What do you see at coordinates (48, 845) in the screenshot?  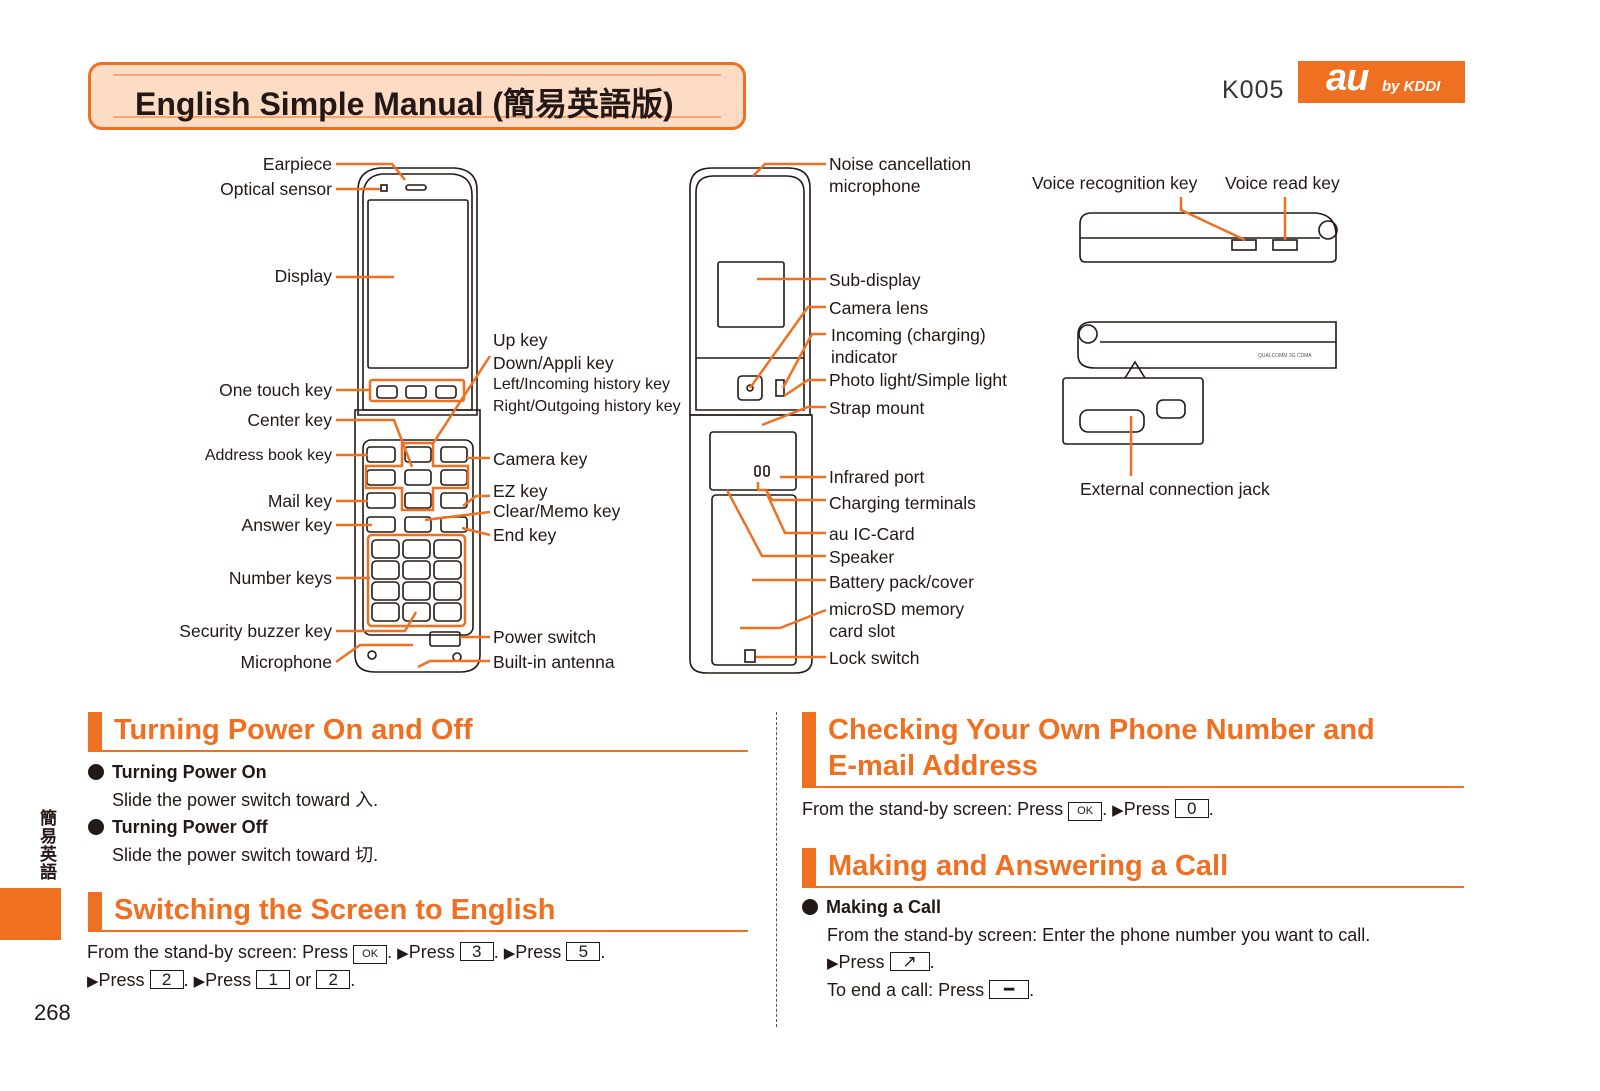 I see `side-tab-label: 簡易英語` at bounding box center [48, 845].